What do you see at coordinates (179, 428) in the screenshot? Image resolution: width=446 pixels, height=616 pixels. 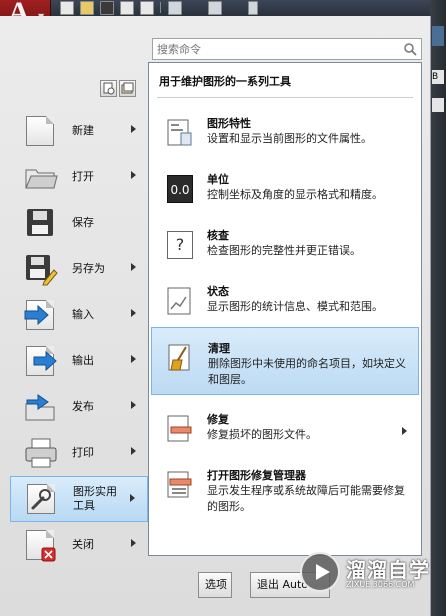 I see `recover-icon` at bounding box center [179, 428].